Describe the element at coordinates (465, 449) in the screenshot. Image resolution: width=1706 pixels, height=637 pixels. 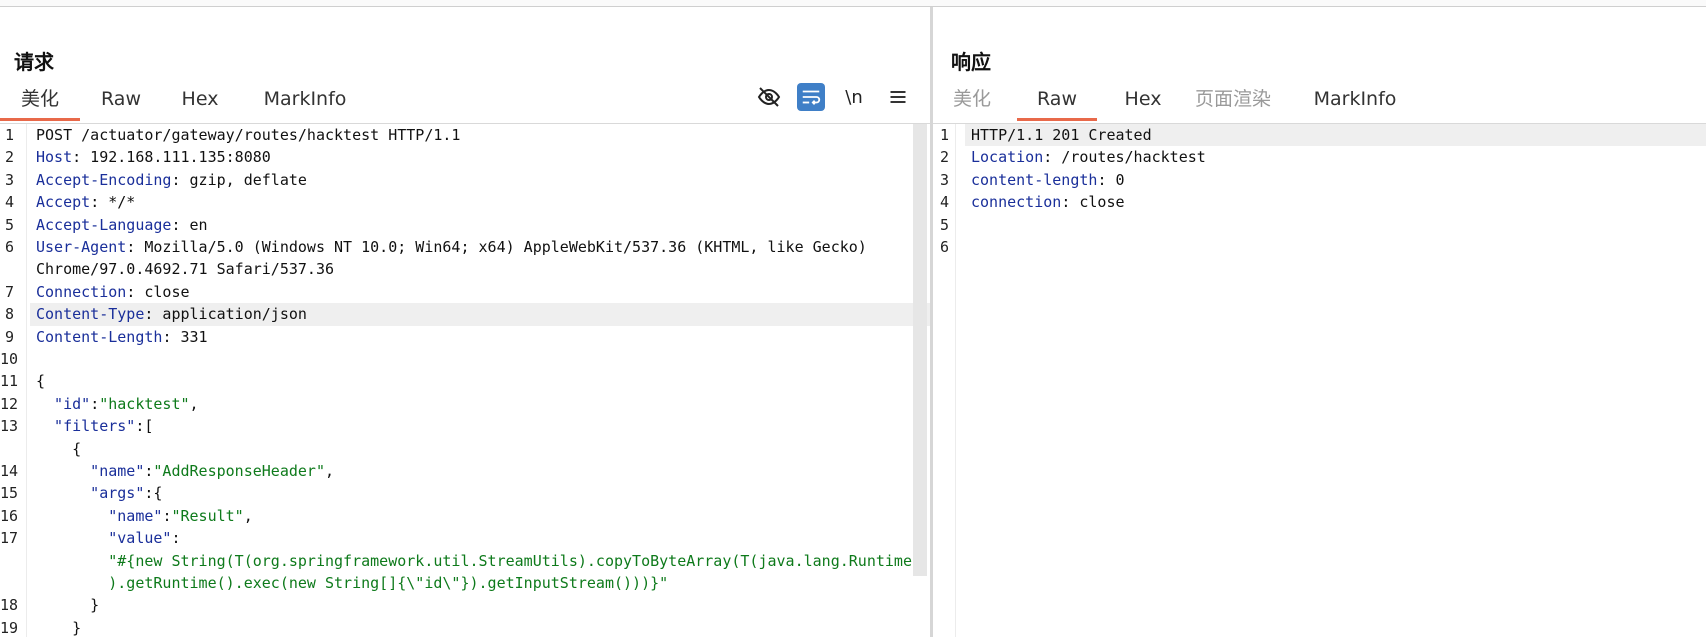
I see `code-line: {` at that location.